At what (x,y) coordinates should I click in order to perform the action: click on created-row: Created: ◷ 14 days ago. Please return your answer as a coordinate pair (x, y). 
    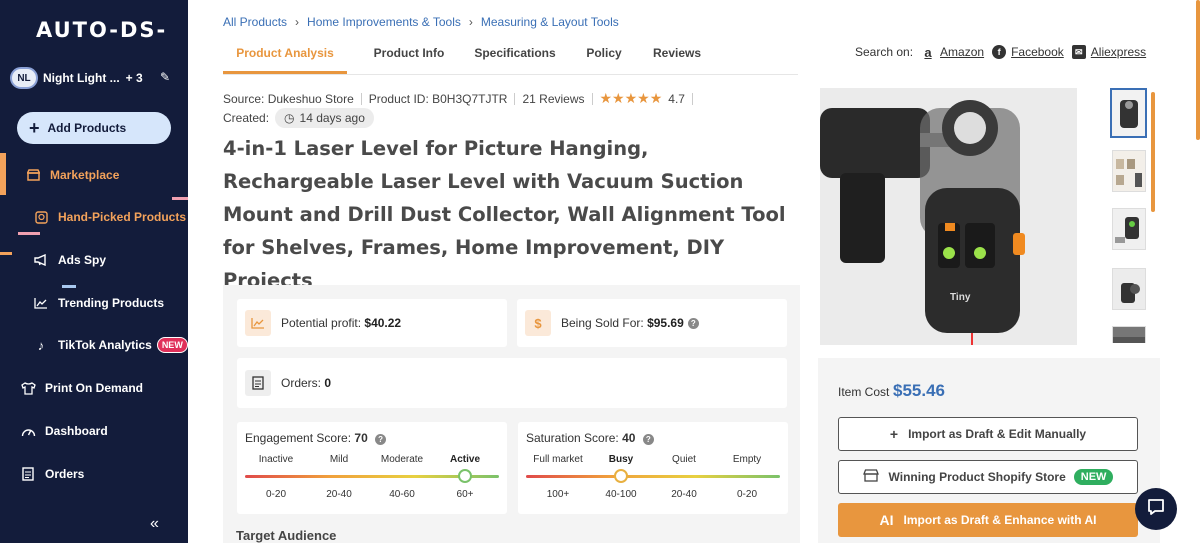
    Looking at the image, I should click on (298, 118).